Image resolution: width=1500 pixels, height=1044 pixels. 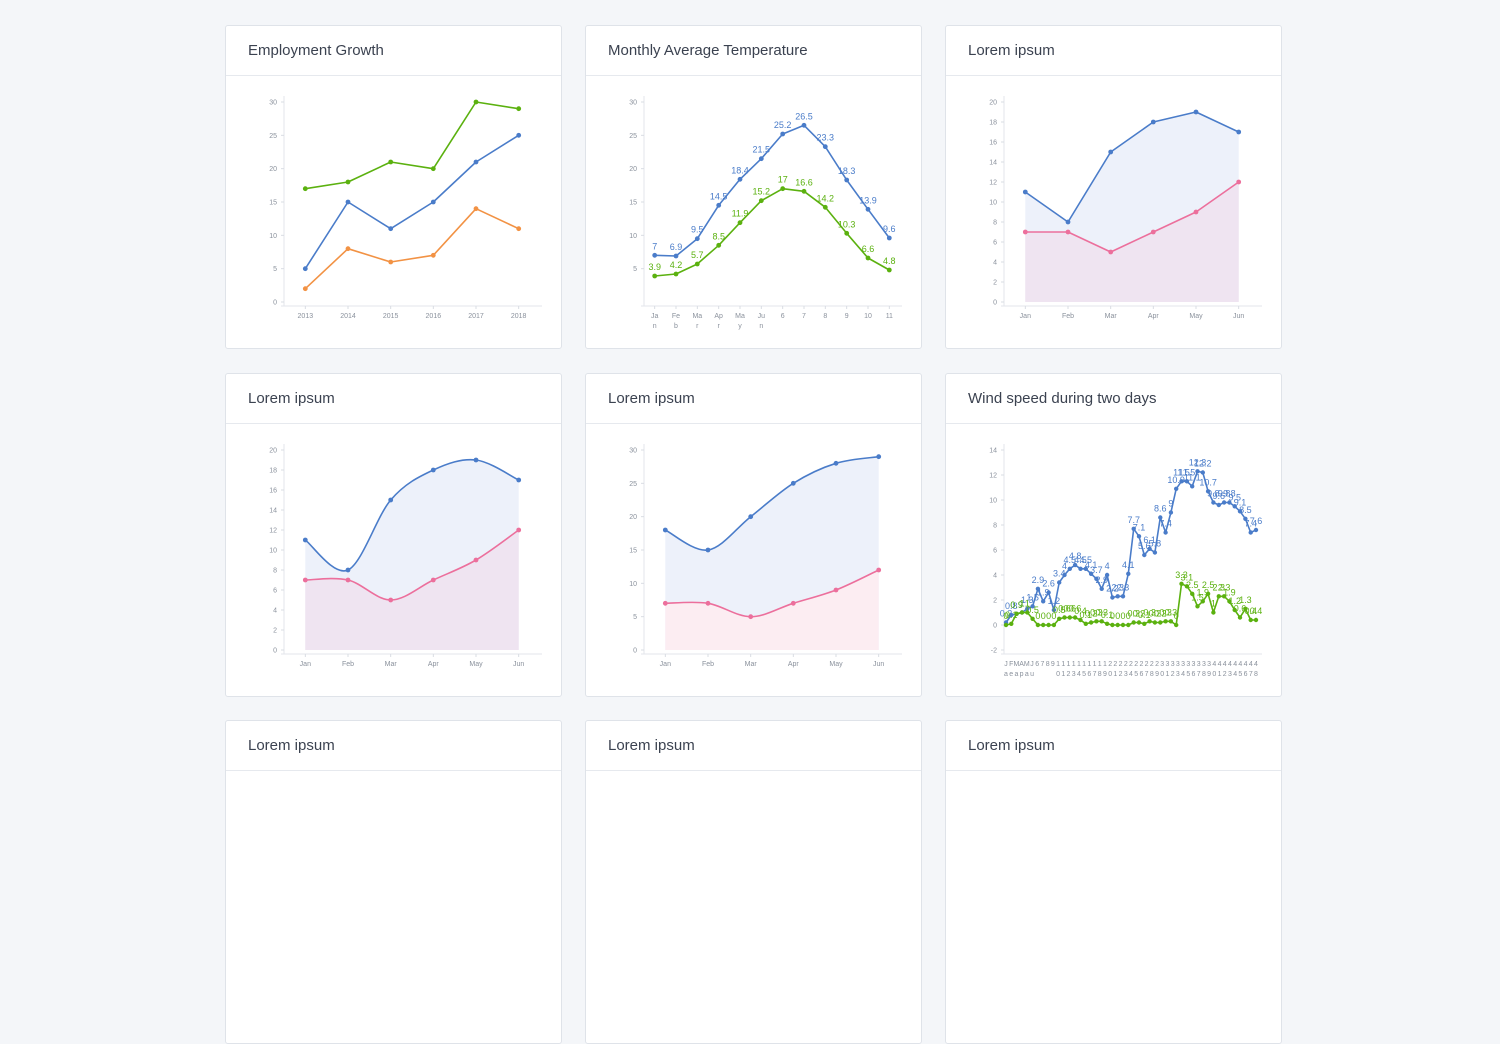 What do you see at coordinates (783, 316) in the screenshot?
I see `x-tick-label: 6` at bounding box center [783, 316].